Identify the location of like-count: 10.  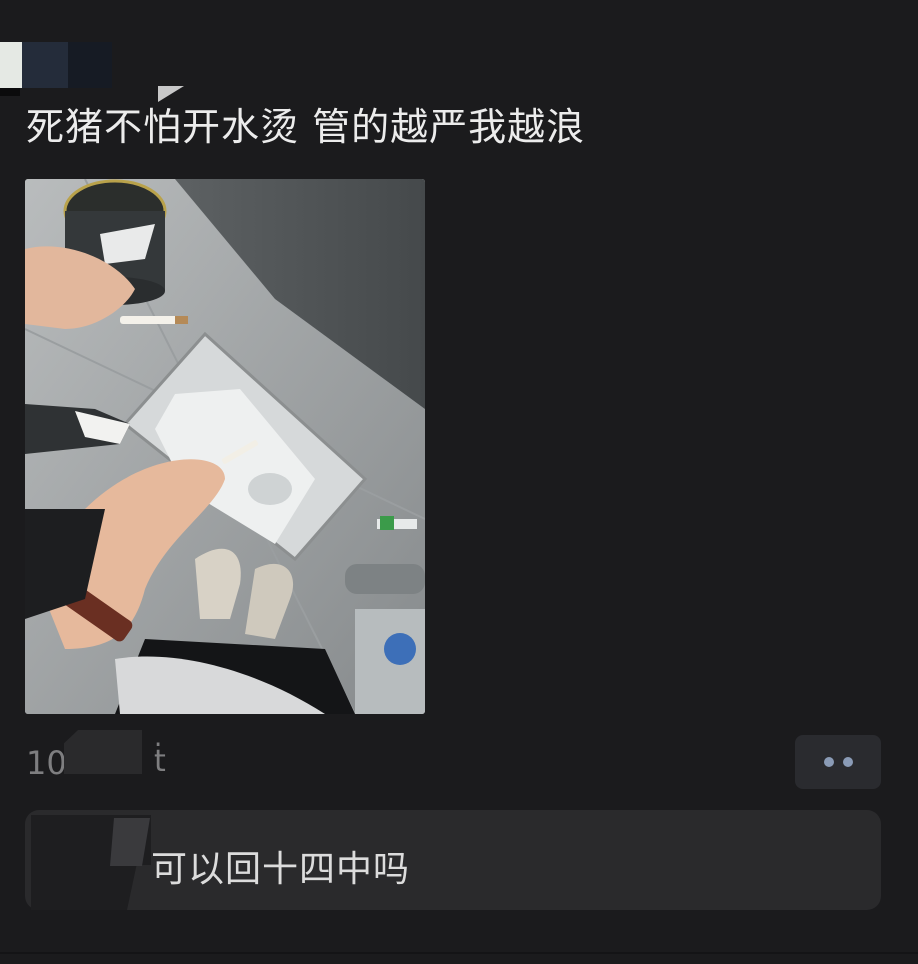
(46, 763).